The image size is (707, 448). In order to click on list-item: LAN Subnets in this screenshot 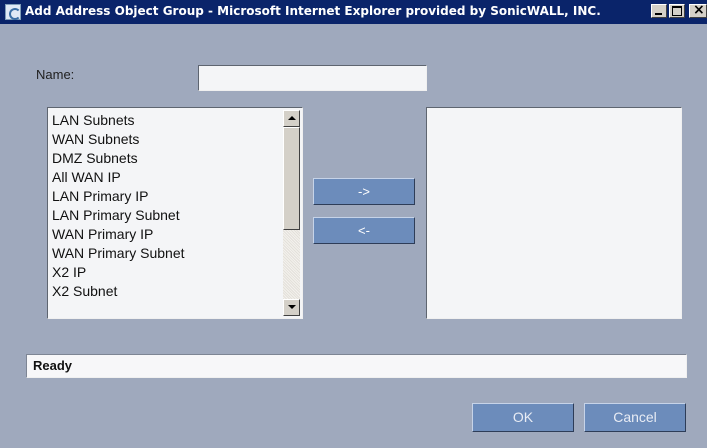, I will do `click(165, 120)`.